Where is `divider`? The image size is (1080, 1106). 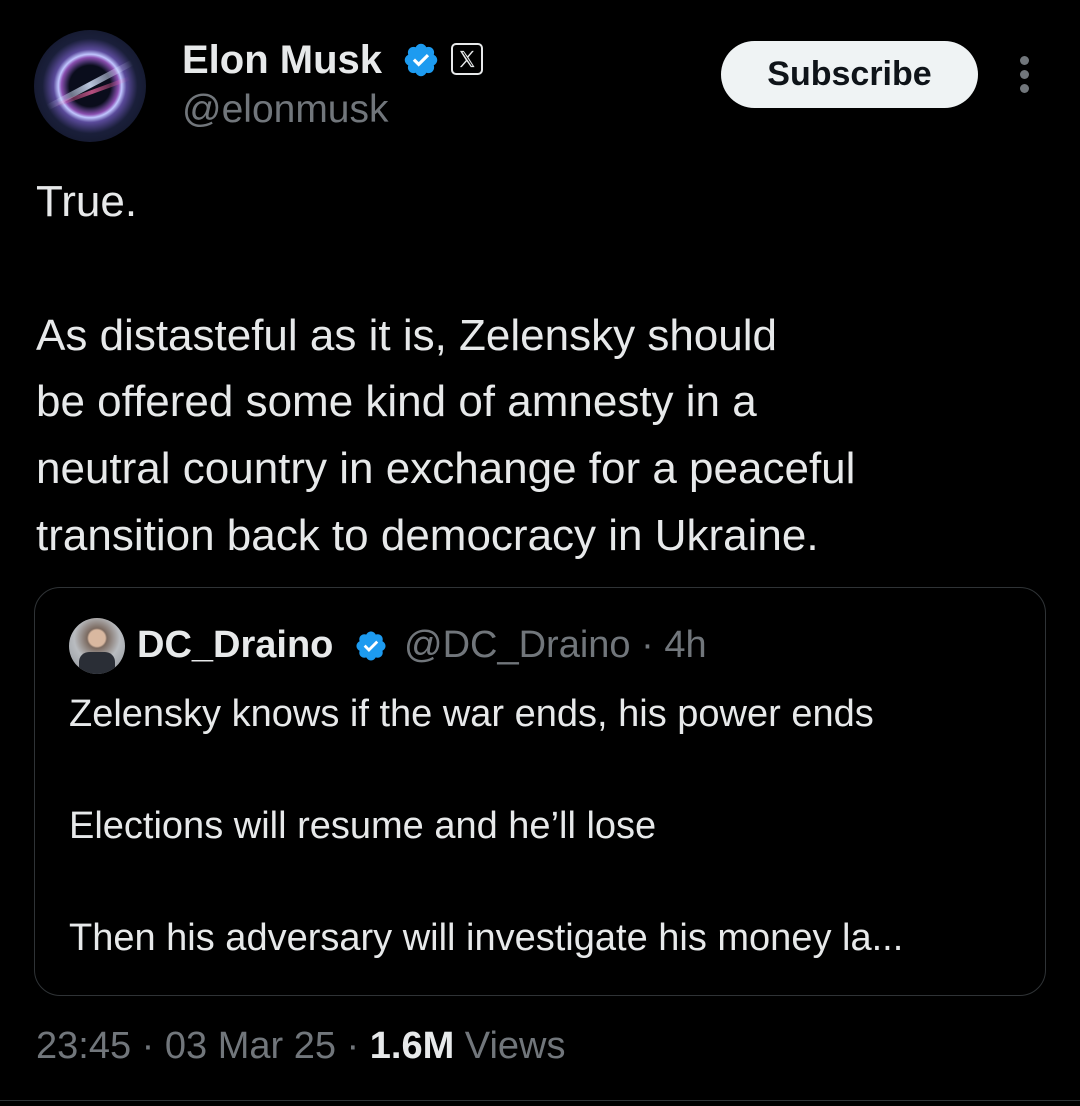 divider is located at coordinates (540, 1100).